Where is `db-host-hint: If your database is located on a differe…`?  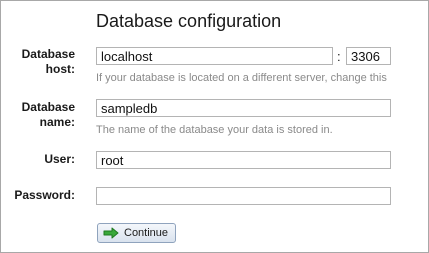 db-host-hint: If your database is located on a differe… is located at coordinates (241, 78).